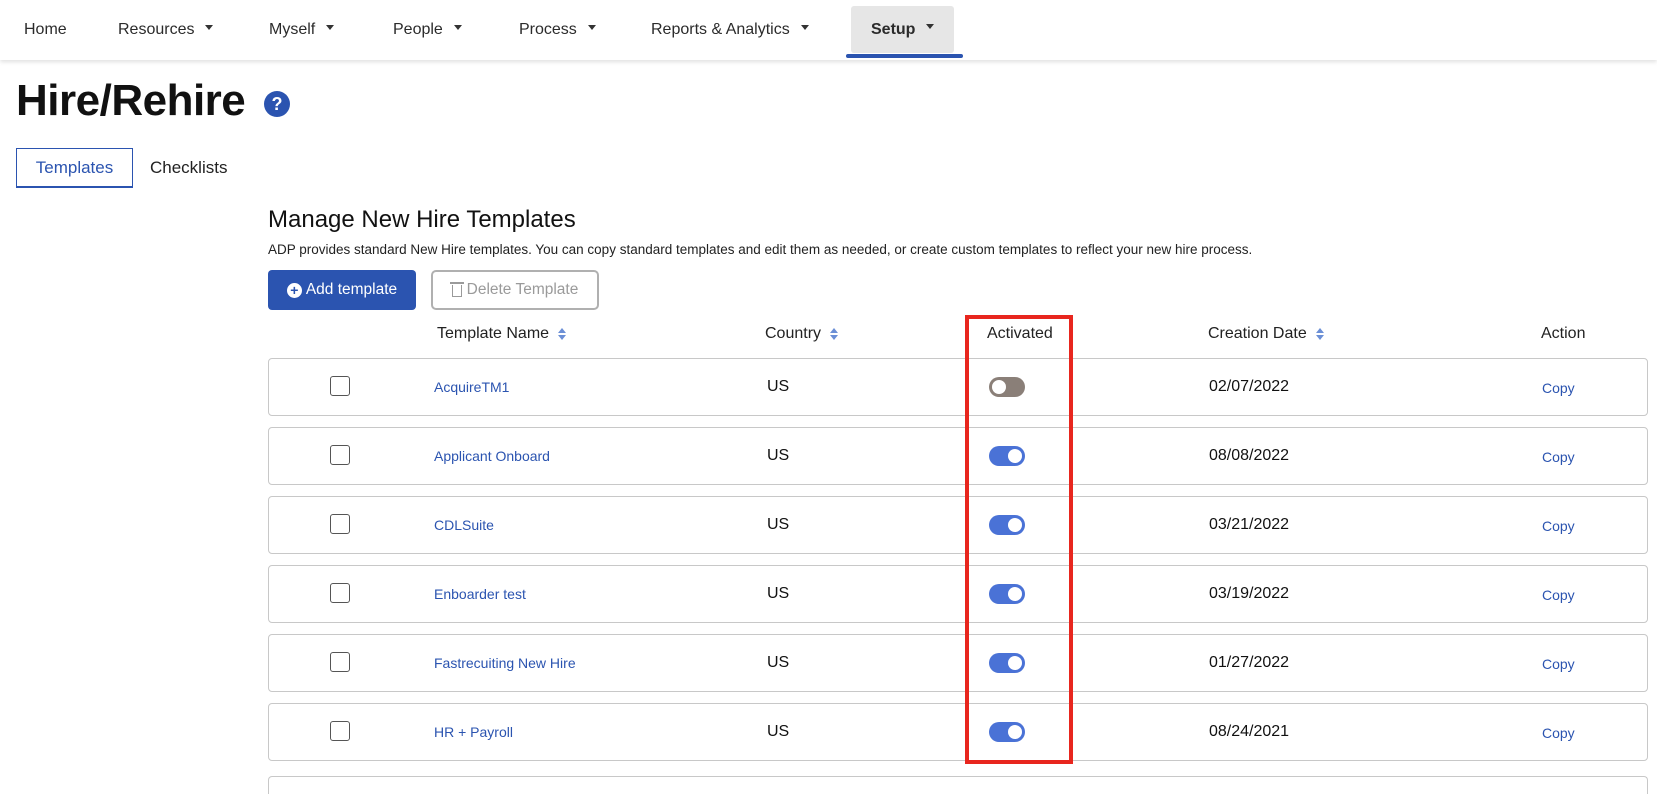 This screenshot has width=1657, height=794. Describe the element at coordinates (464, 525) in the screenshot. I see `template-name-link: CDLSuite` at that location.